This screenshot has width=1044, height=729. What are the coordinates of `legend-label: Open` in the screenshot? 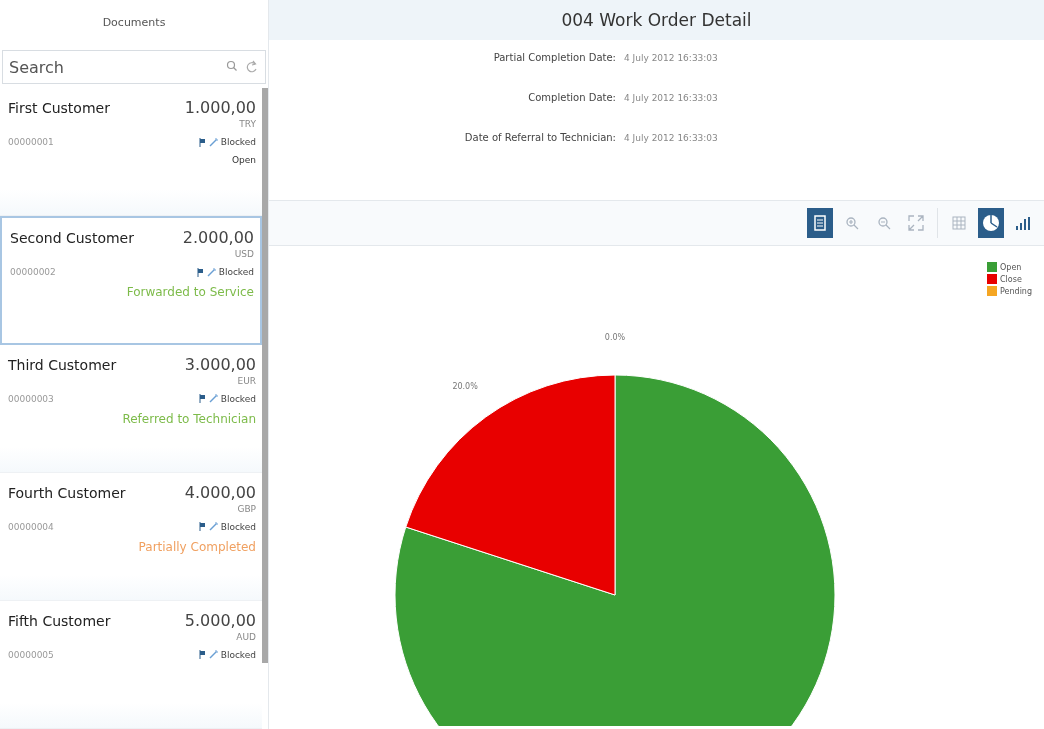 It's located at (1011, 267).